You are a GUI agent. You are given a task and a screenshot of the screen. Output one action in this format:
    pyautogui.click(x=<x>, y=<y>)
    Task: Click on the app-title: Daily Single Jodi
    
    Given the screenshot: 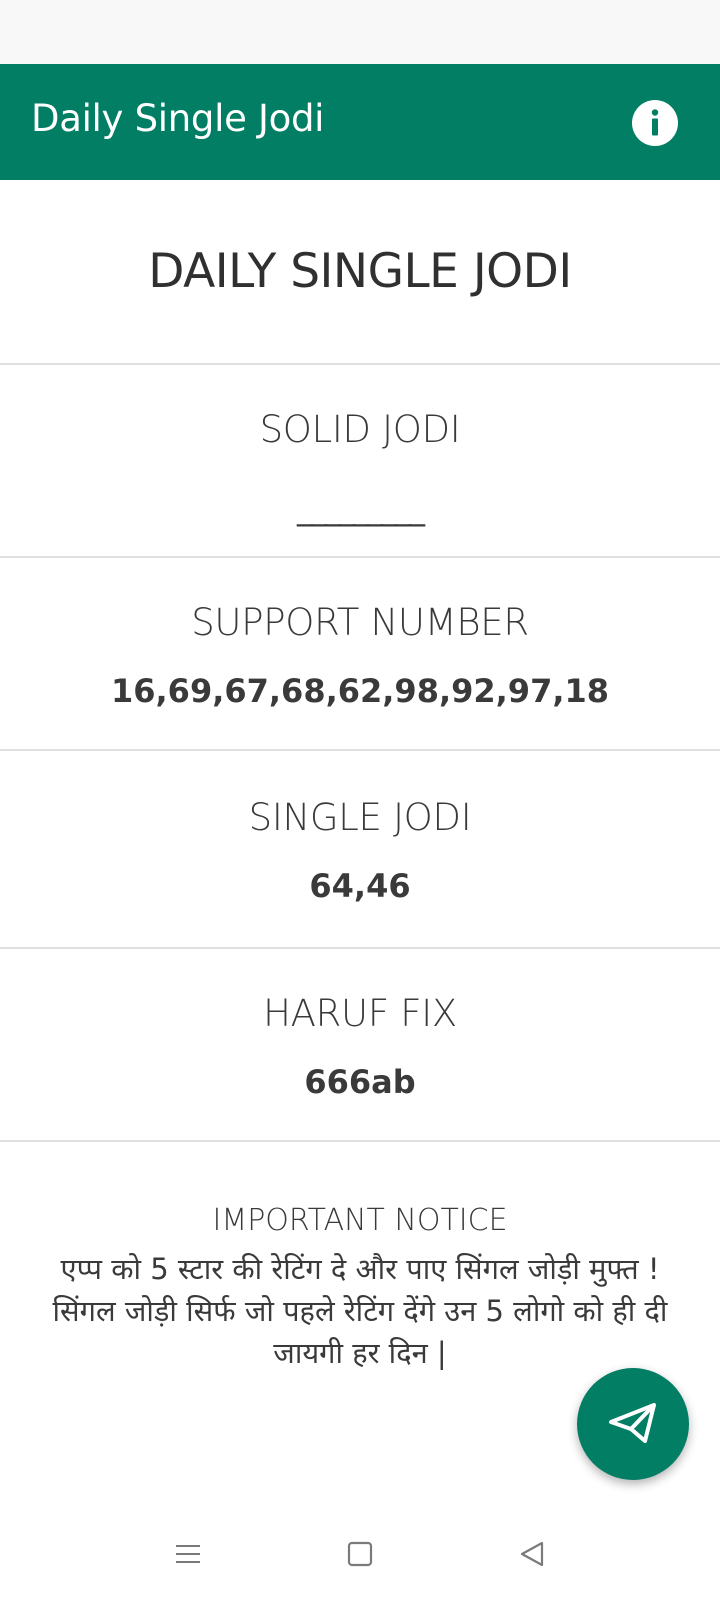 What is the action you would take?
    pyautogui.click(x=178, y=118)
    